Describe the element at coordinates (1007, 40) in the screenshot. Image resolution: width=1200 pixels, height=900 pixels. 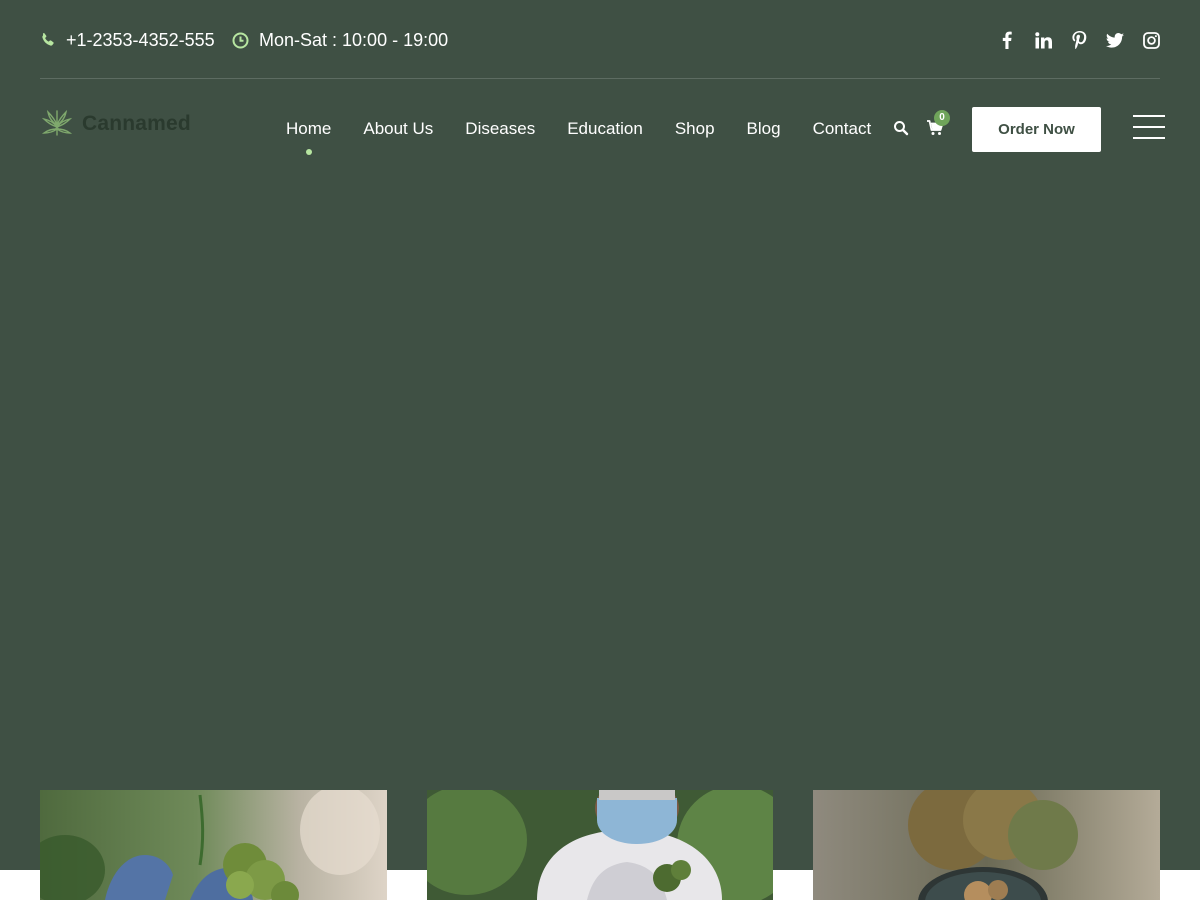
I see `facebook-icon` at that location.